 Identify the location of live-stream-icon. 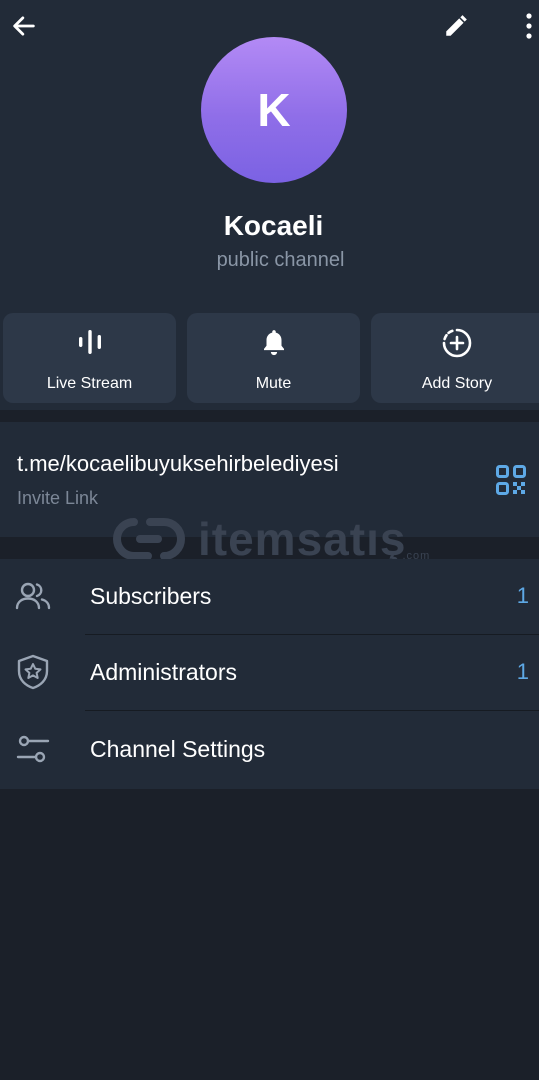
(89, 342).